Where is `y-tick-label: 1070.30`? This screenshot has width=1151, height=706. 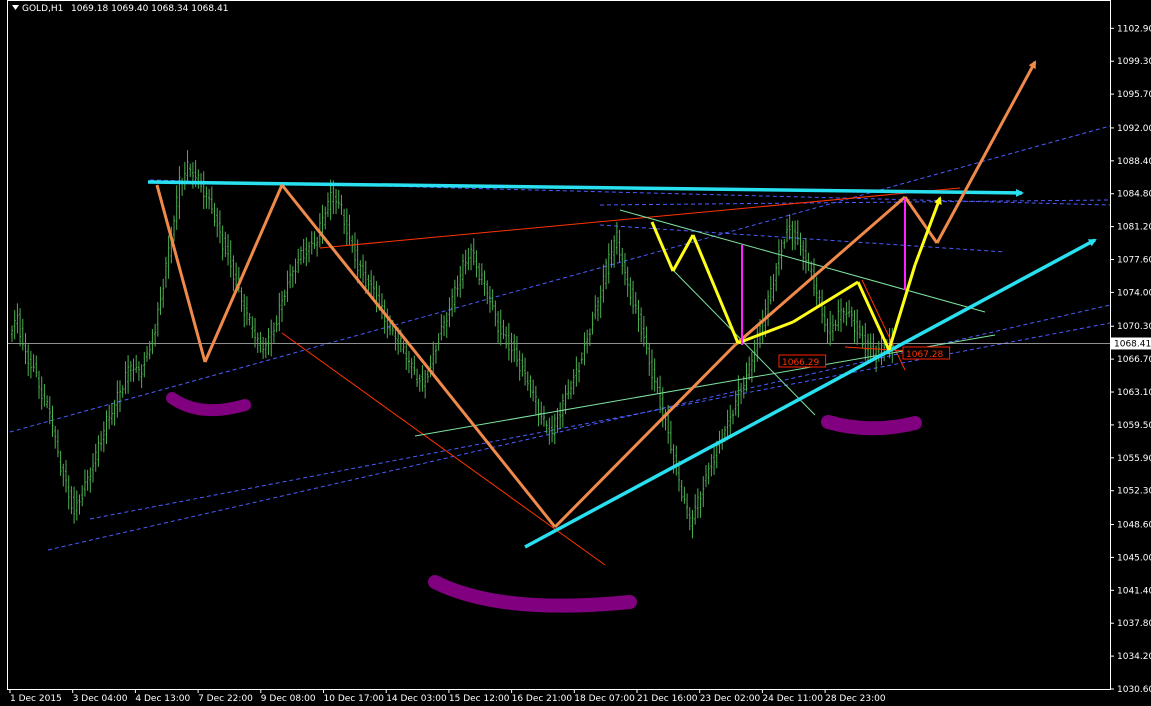
y-tick-label: 1070.30 is located at coordinates (1134, 327).